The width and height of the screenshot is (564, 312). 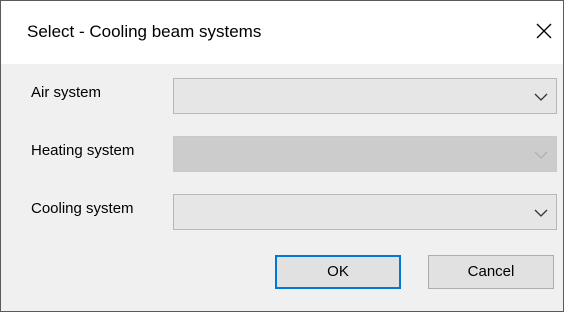 I want to click on dialog-title: Select - Cooling beam systems, so click(x=144, y=31).